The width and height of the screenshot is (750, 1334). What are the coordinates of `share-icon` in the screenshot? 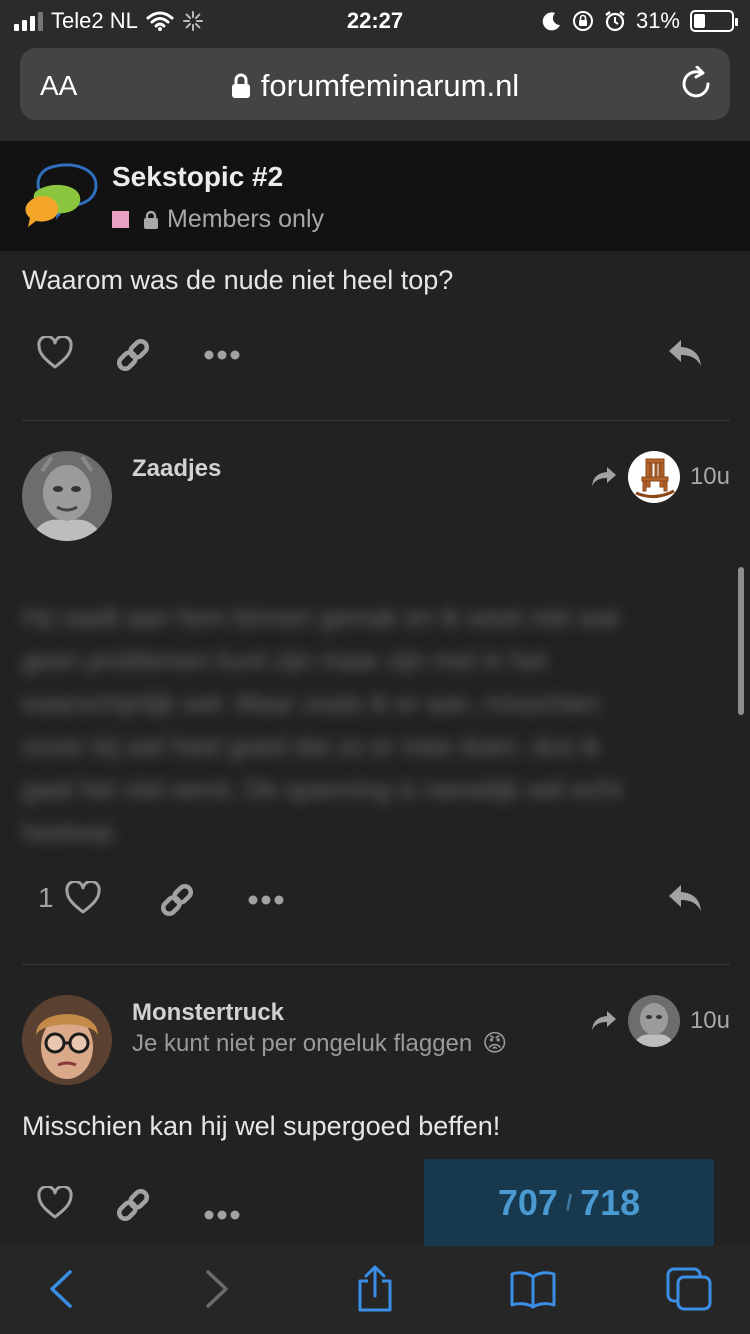 It's located at (375, 1288).